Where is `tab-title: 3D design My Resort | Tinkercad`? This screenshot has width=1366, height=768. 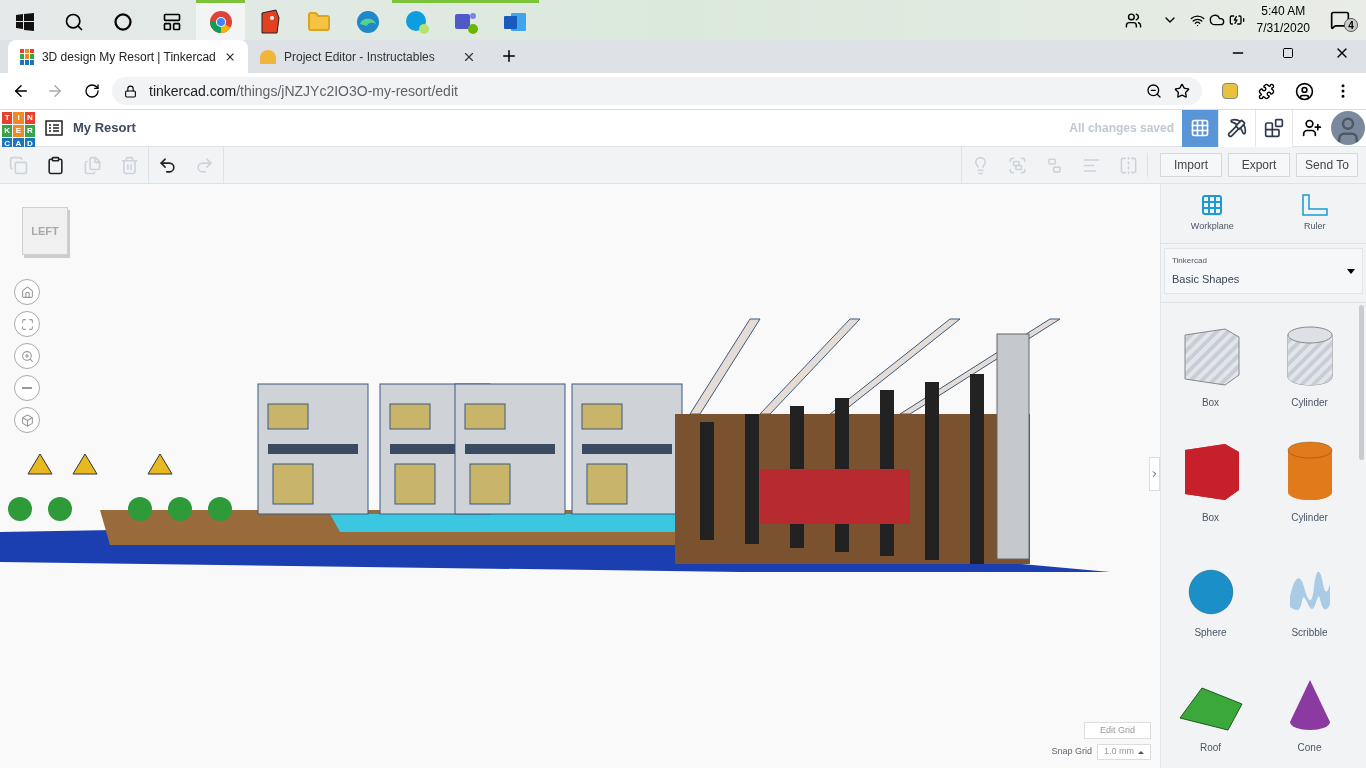
tab-title: 3D design My Resort | Tinkercad is located at coordinates (128, 57).